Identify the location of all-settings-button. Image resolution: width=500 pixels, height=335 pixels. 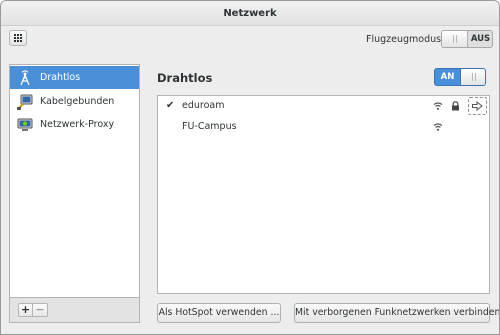
(18, 38).